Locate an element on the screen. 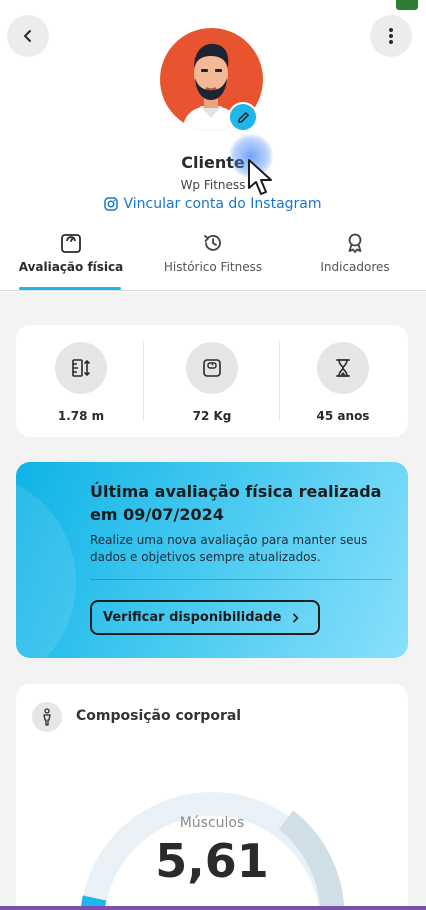 This screenshot has width=426, height=910. gauge-label: Músculos is located at coordinates (212, 823).